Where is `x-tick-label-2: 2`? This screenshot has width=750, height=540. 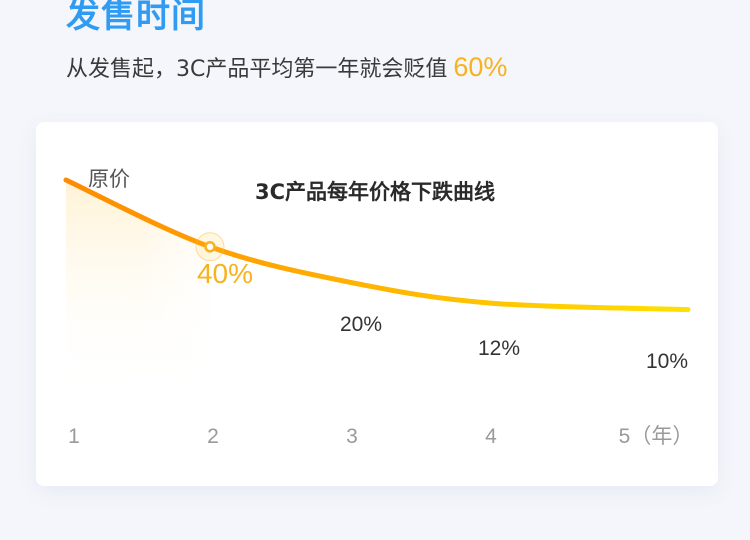 x-tick-label-2: 2 is located at coordinates (213, 436).